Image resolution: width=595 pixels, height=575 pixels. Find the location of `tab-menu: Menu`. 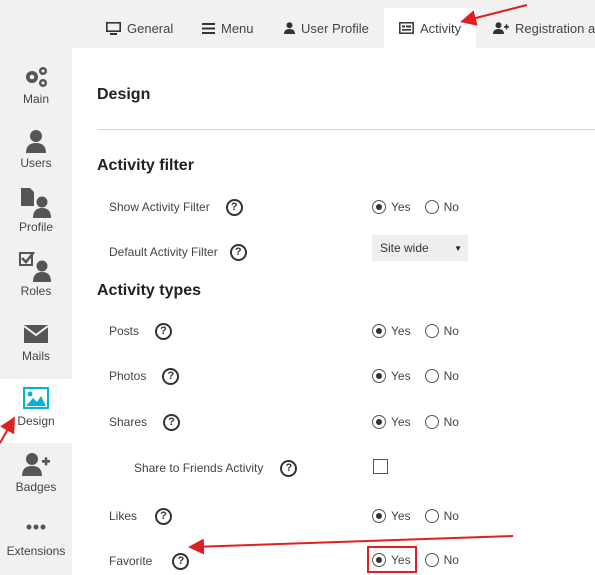

tab-menu: Menu is located at coordinates (228, 28).